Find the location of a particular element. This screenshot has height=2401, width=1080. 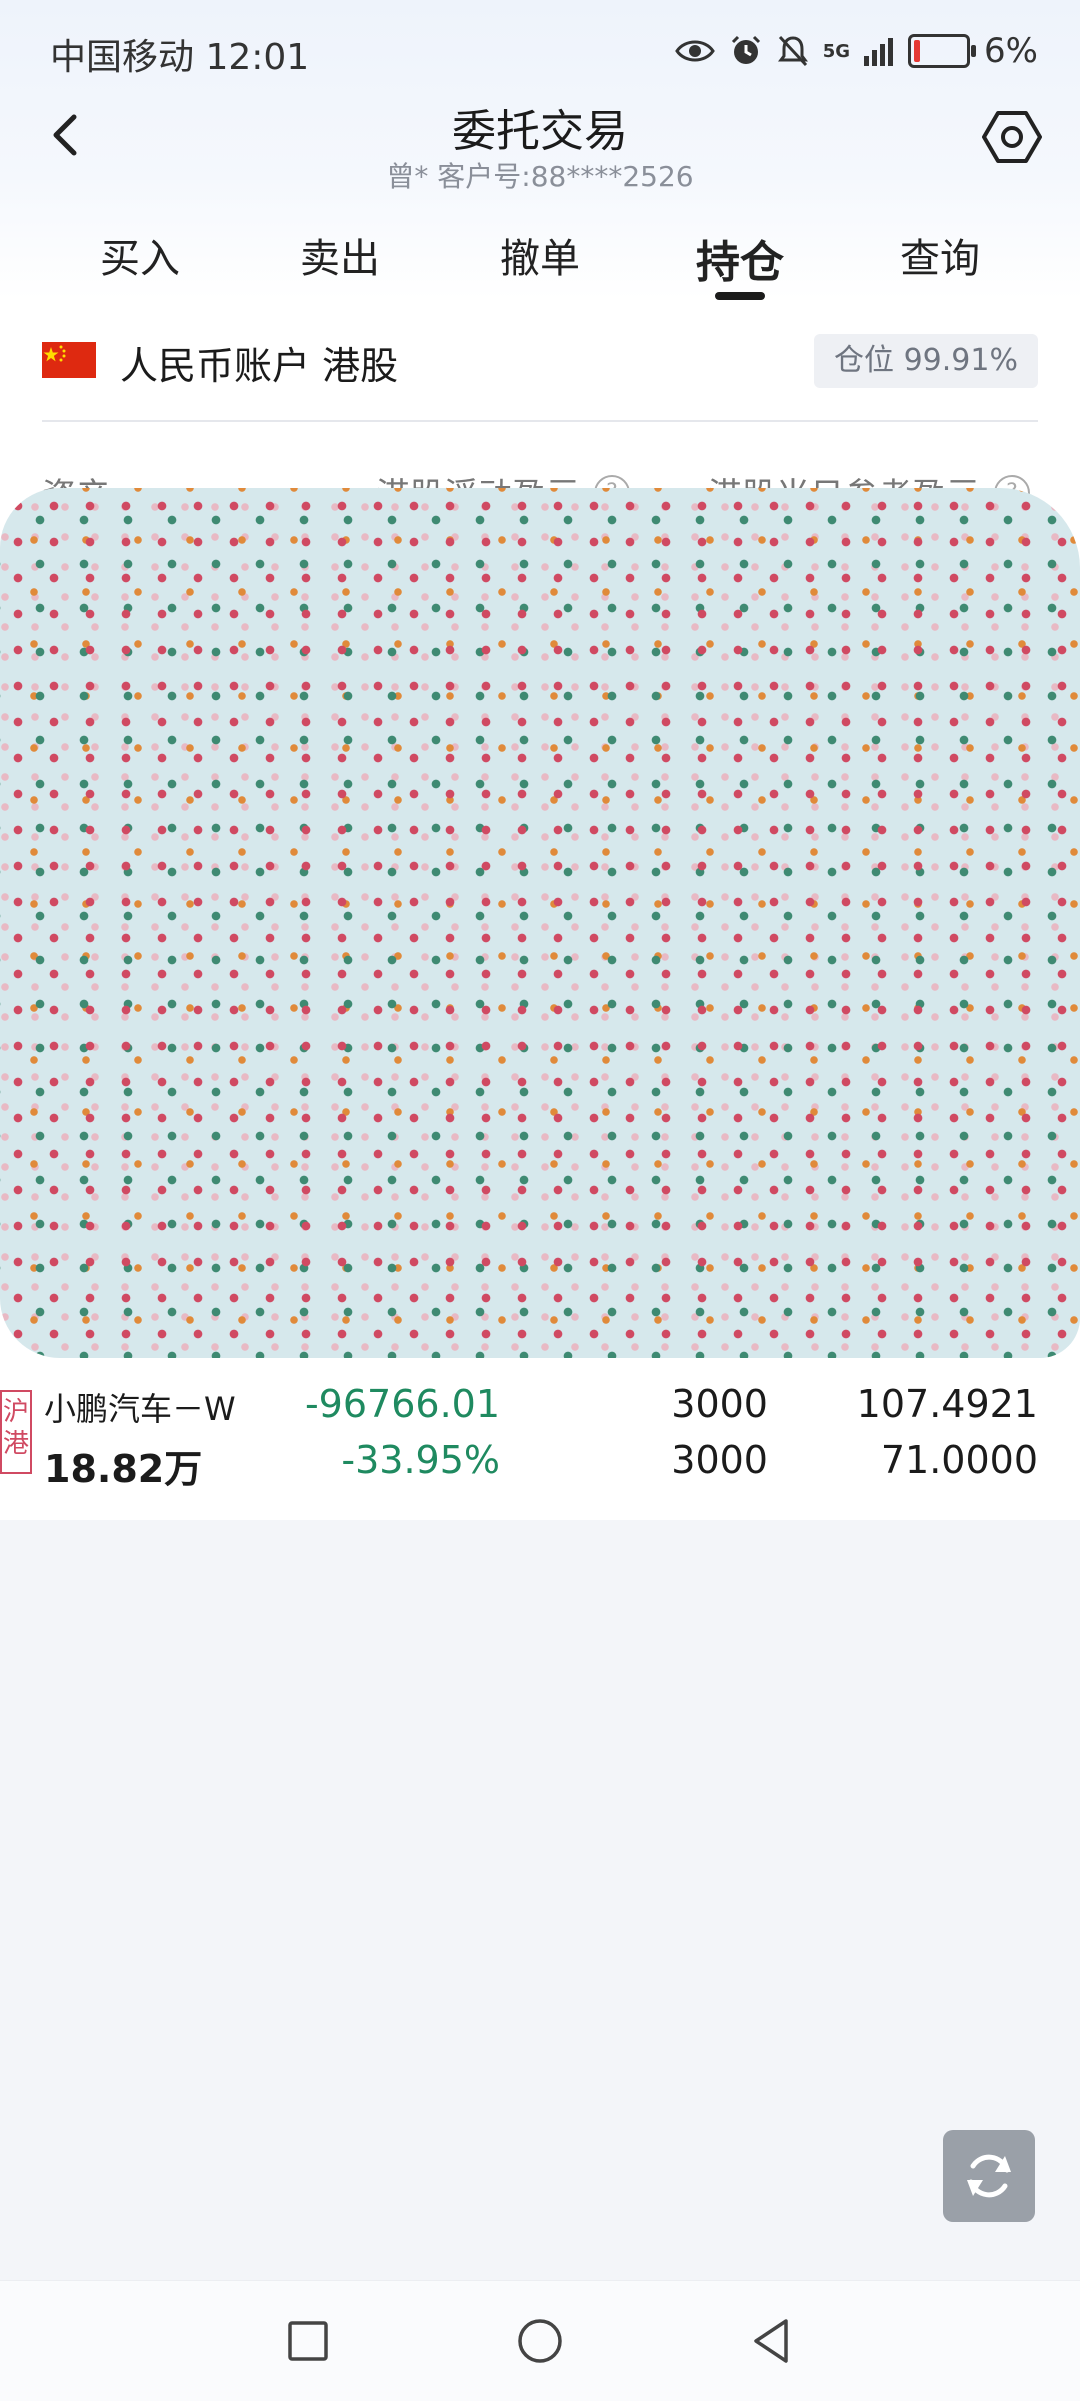

signal-label: 5G is located at coordinates (836, 51).